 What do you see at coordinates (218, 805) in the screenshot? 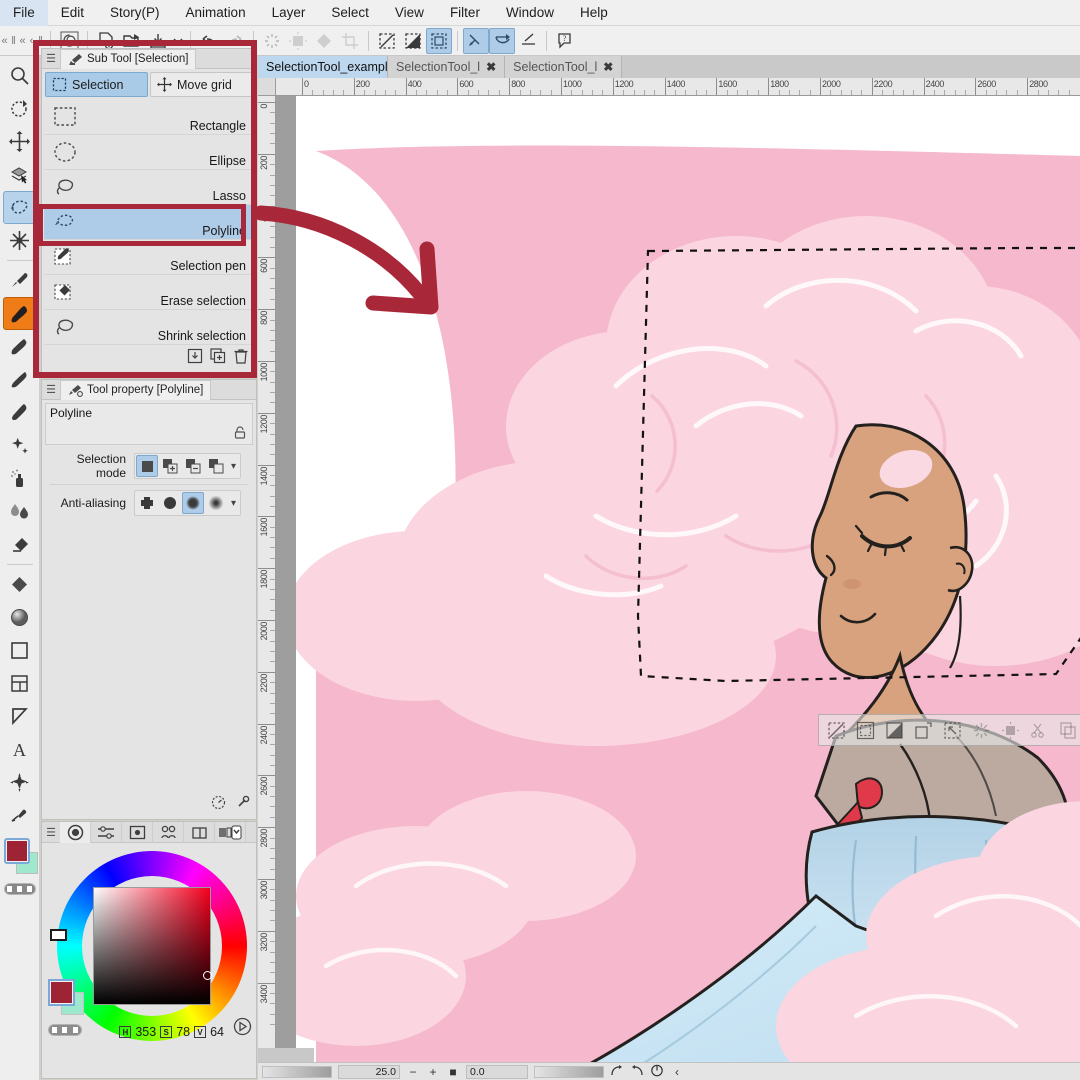
I see `reset-settings-icon` at bounding box center [218, 805].